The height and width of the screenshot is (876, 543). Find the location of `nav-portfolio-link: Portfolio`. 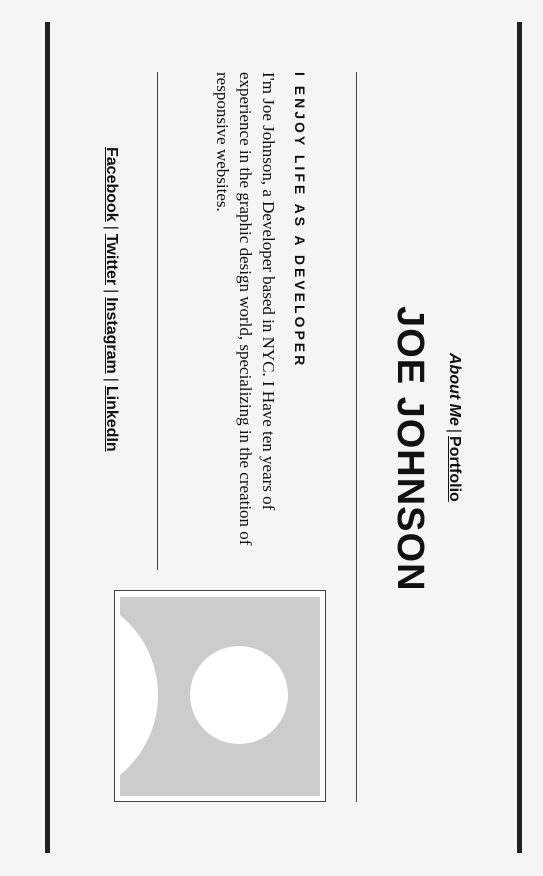

nav-portfolio-link: Portfolio is located at coordinates (454, 469).